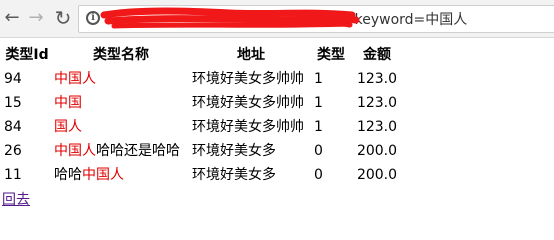 This screenshot has width=554, height=240. Describe the element at coordinates (251, 55) in the screenshot. I see `header-address: 地址` at that location.